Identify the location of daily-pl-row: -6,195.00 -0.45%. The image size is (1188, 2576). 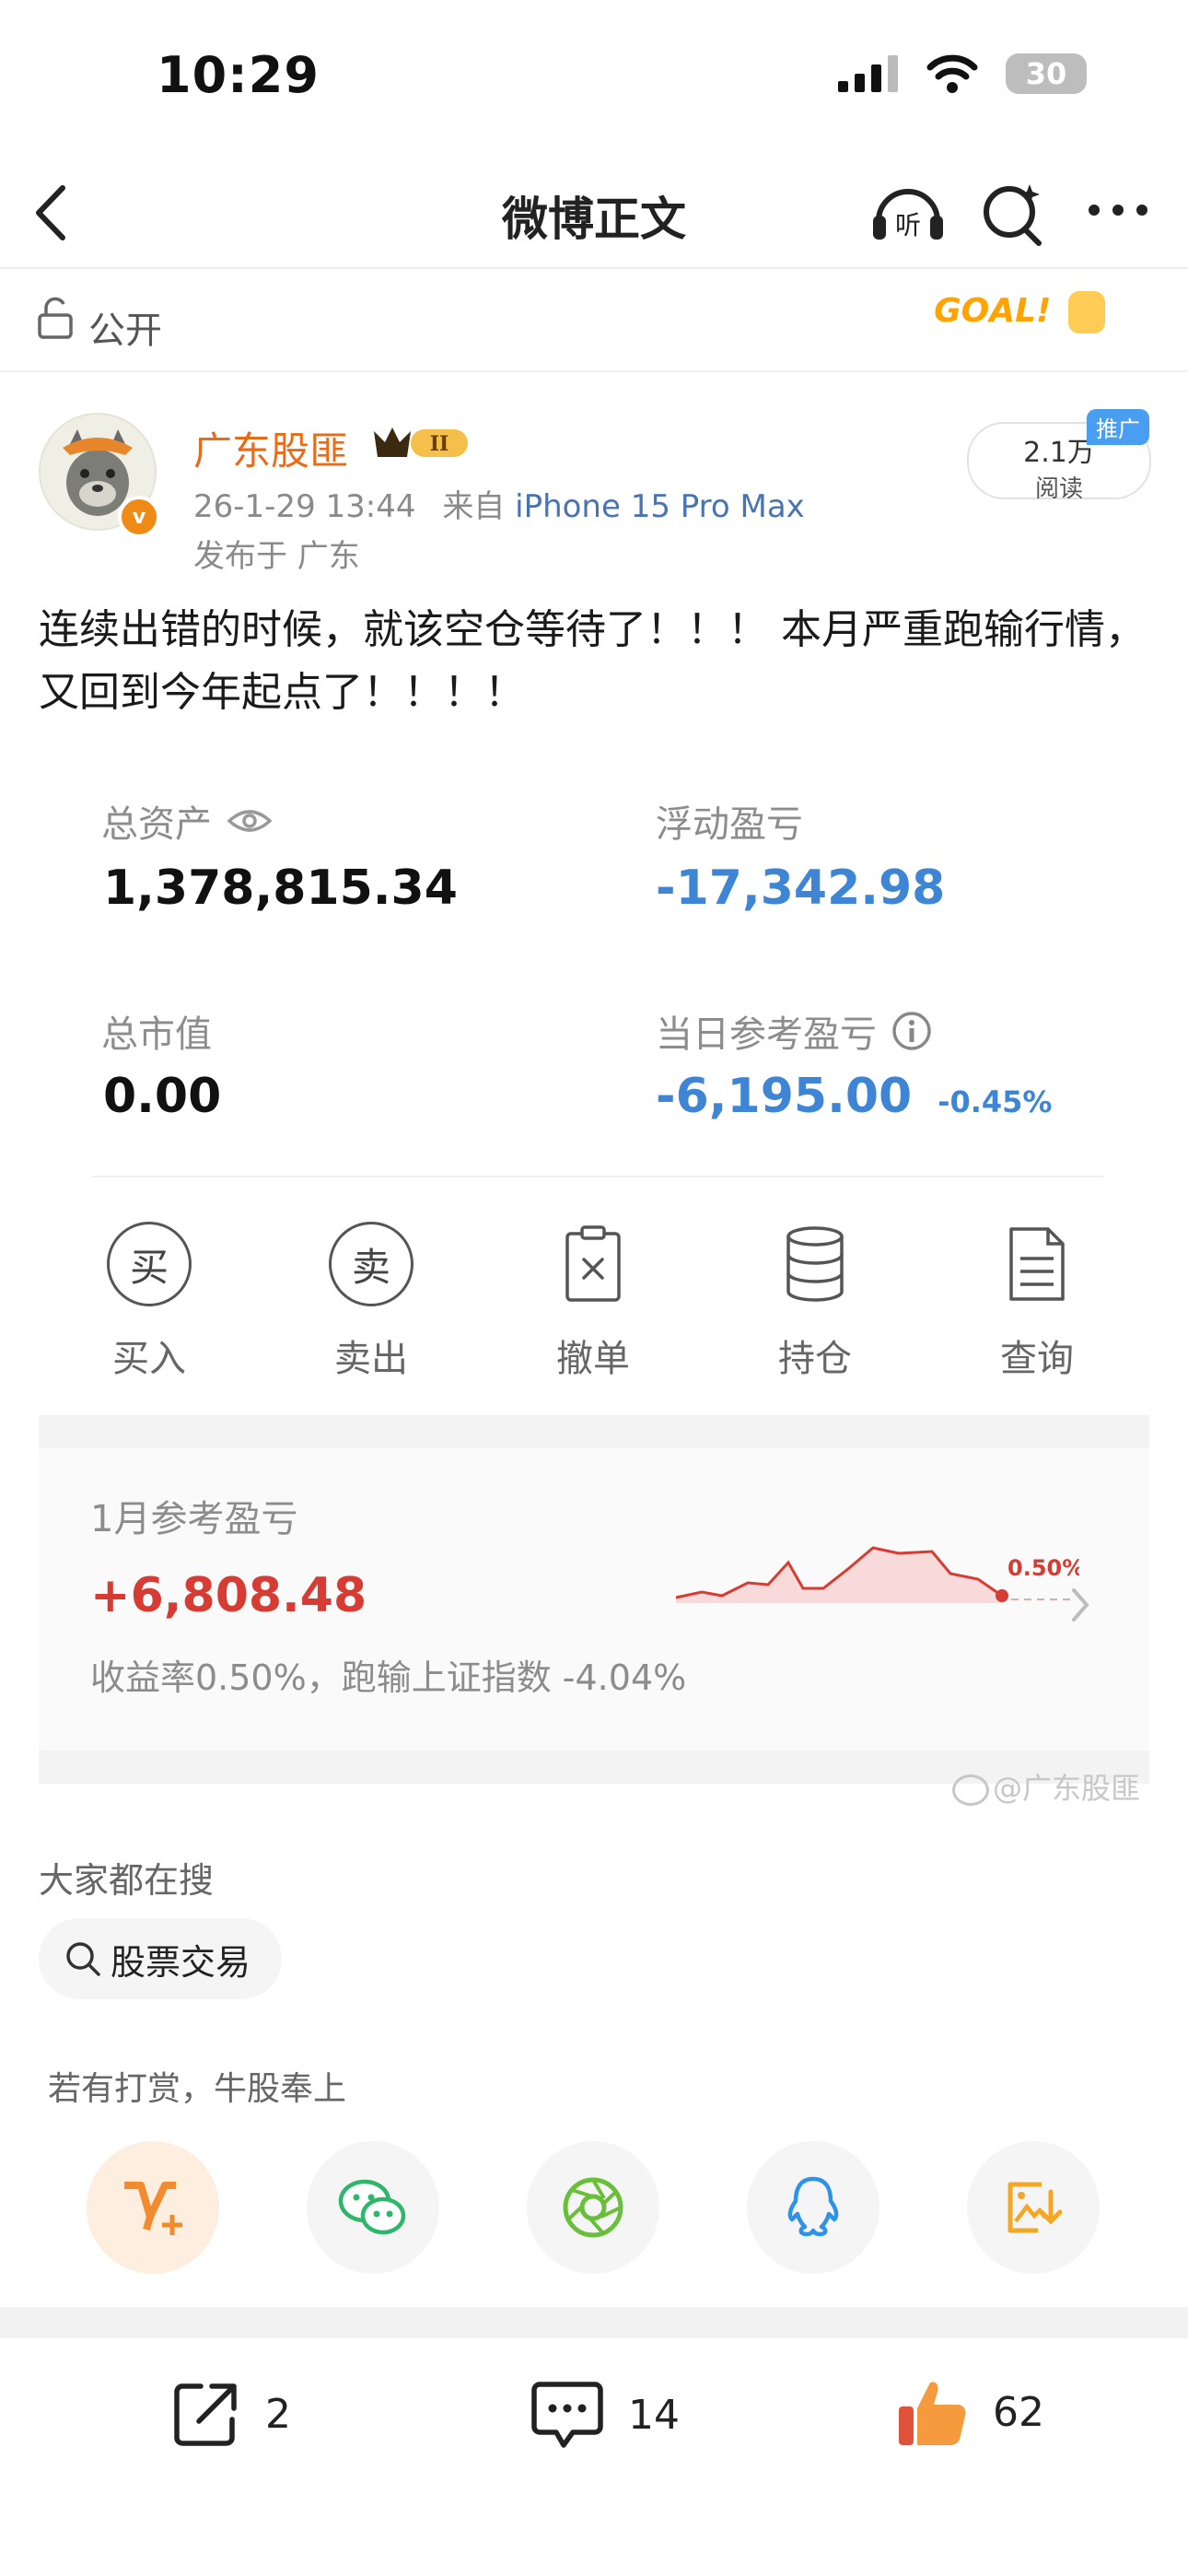
(854, 1096).